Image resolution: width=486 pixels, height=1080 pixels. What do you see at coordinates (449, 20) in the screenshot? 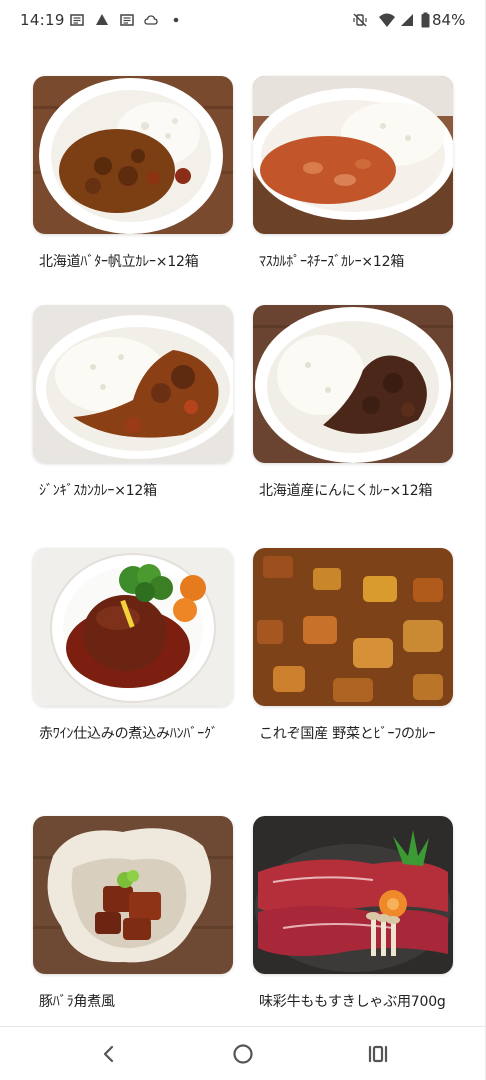
I see `battery-percentage: 84%` at bounding box center [449, 20].